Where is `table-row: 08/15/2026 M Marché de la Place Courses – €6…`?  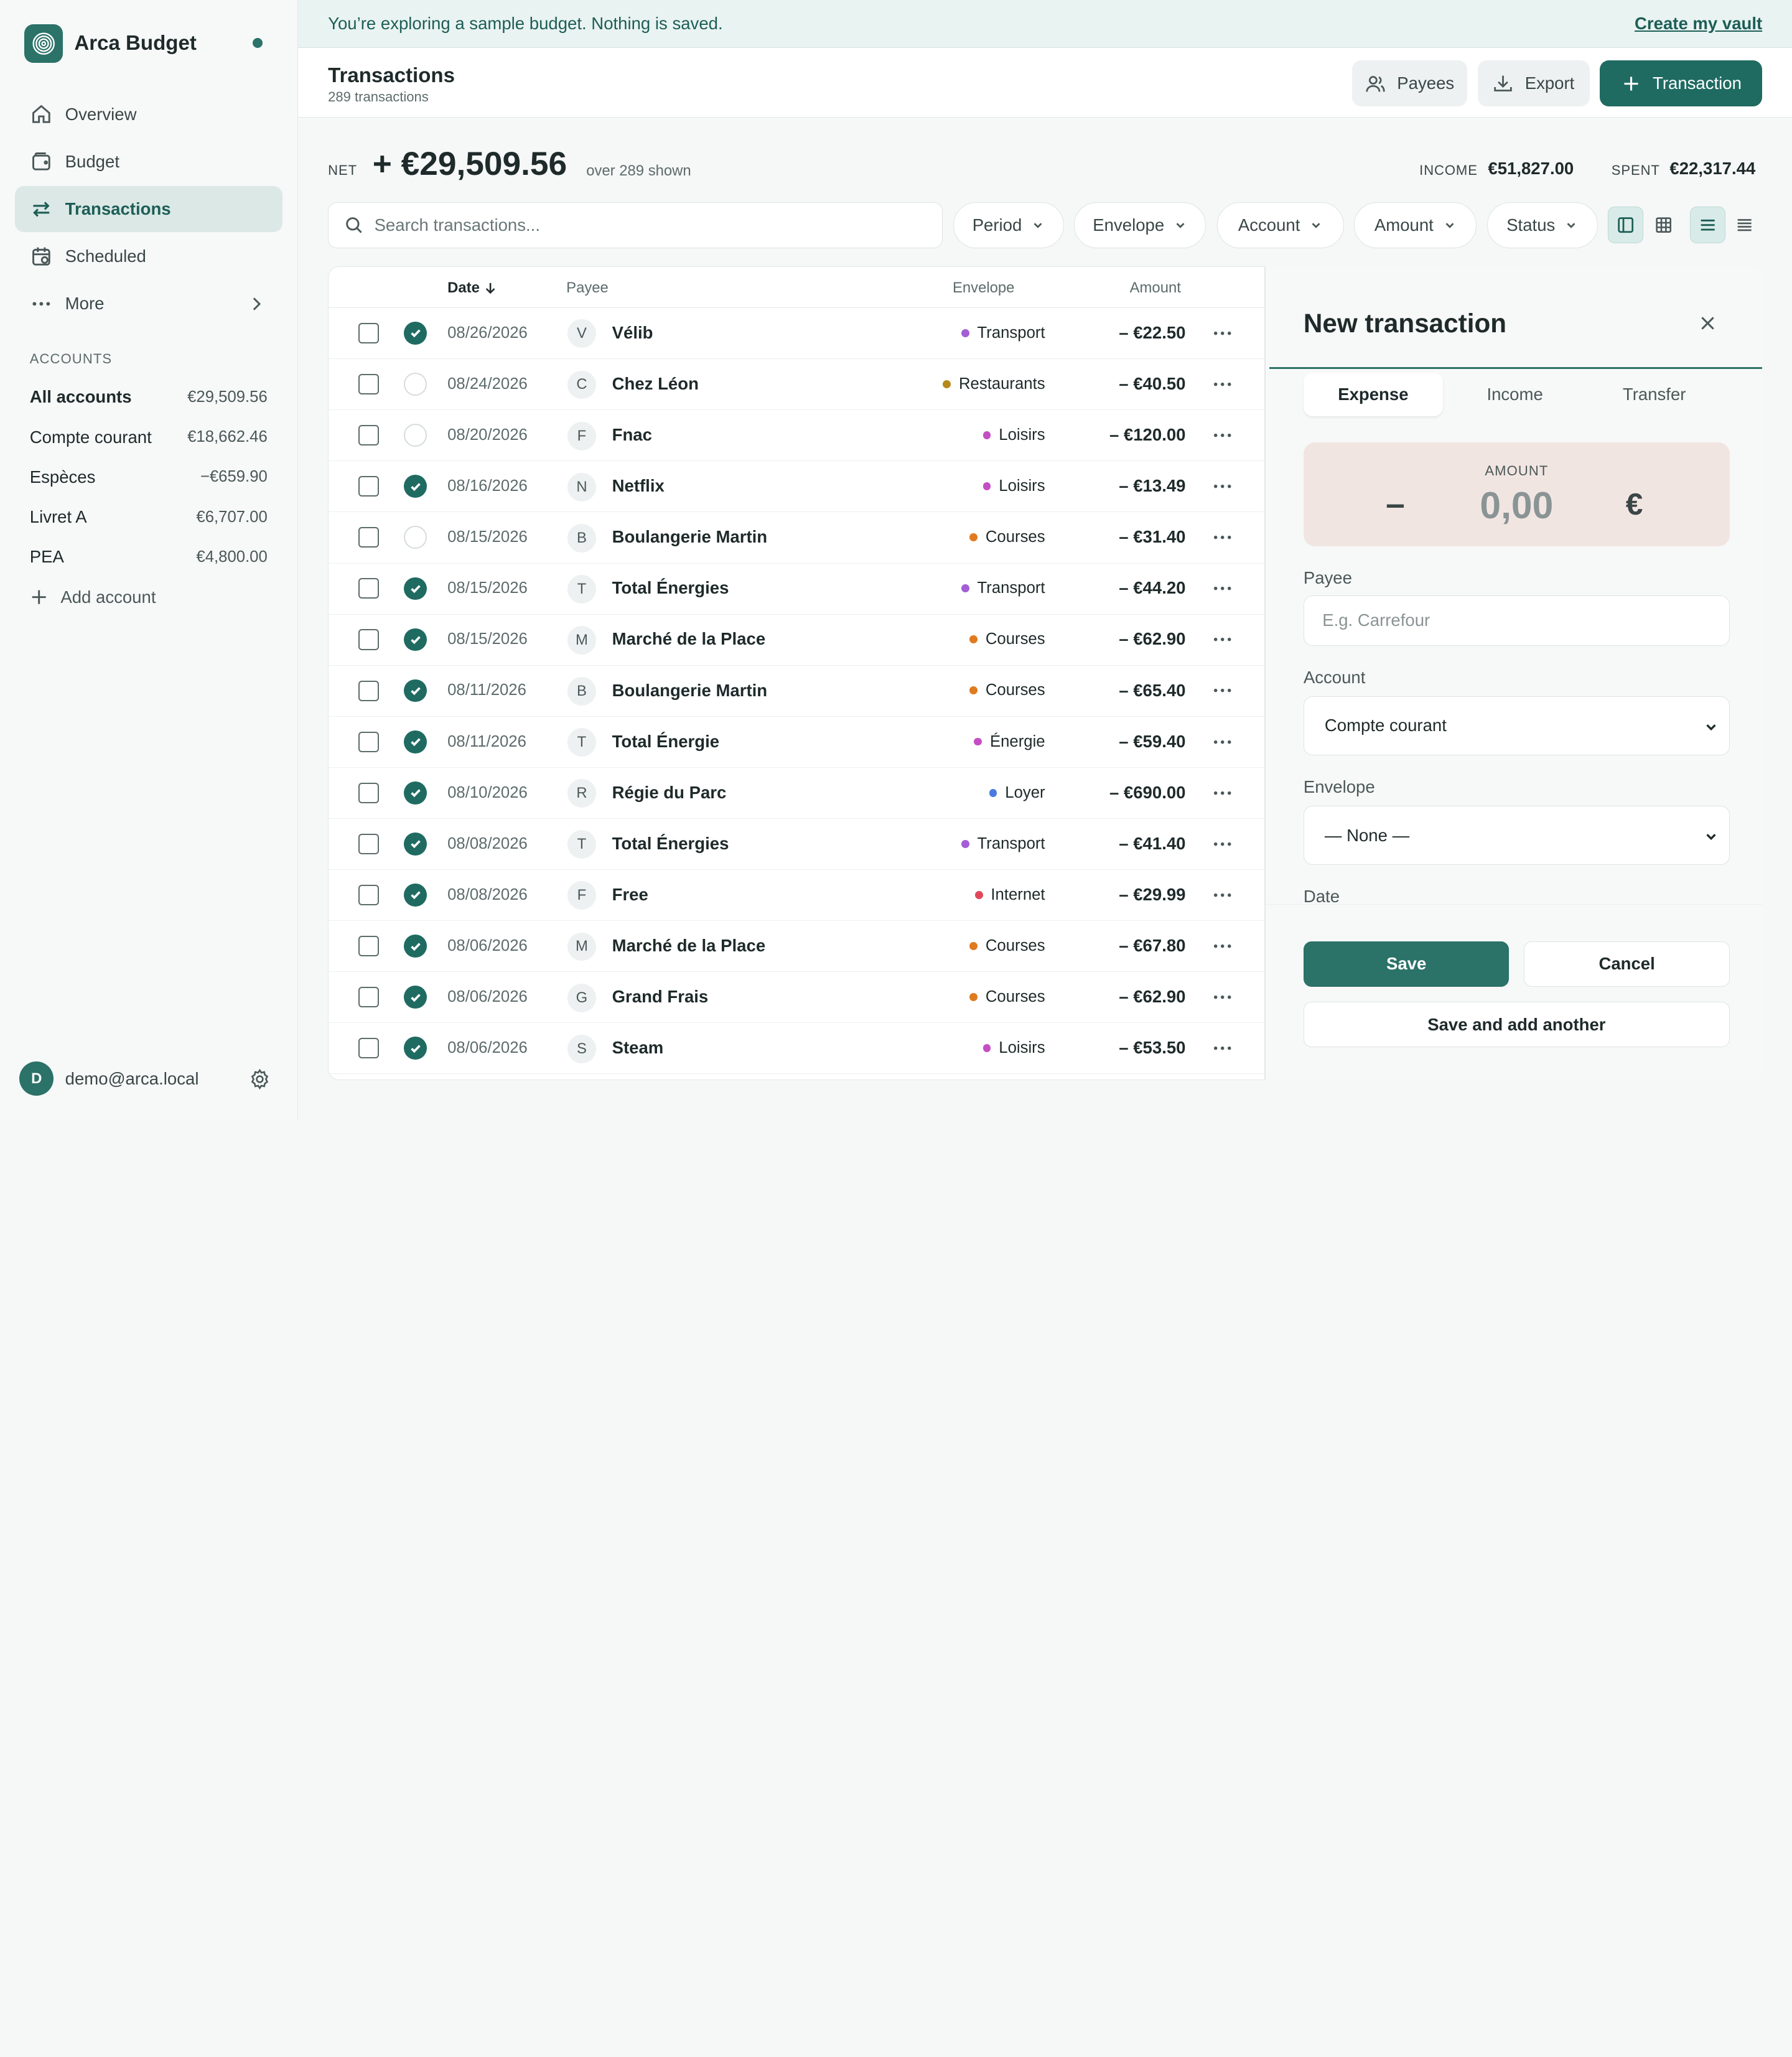
table-row: 08/15/2026 M Marché de la Place Courses – €6… is located at coordinates (797, 640).